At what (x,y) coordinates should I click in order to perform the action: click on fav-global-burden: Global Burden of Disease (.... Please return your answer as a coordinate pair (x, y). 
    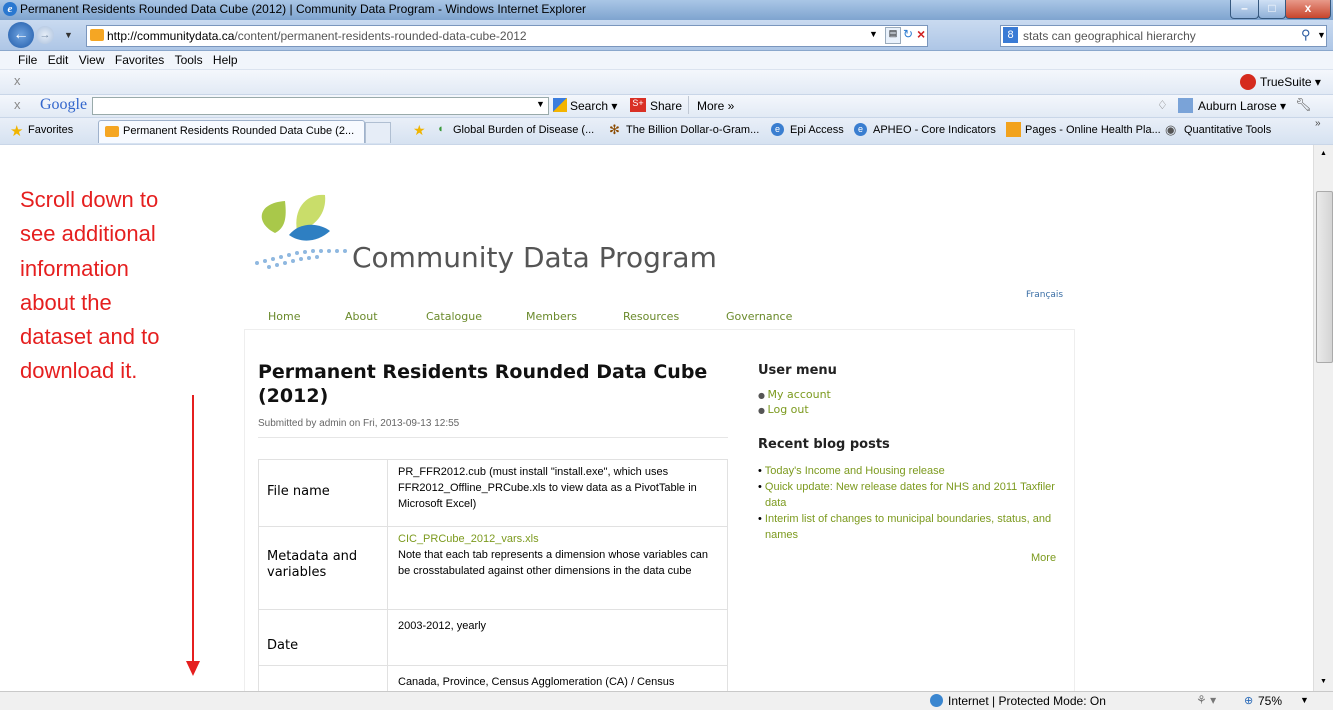
    Looking at the image, I should click on (523, 130).